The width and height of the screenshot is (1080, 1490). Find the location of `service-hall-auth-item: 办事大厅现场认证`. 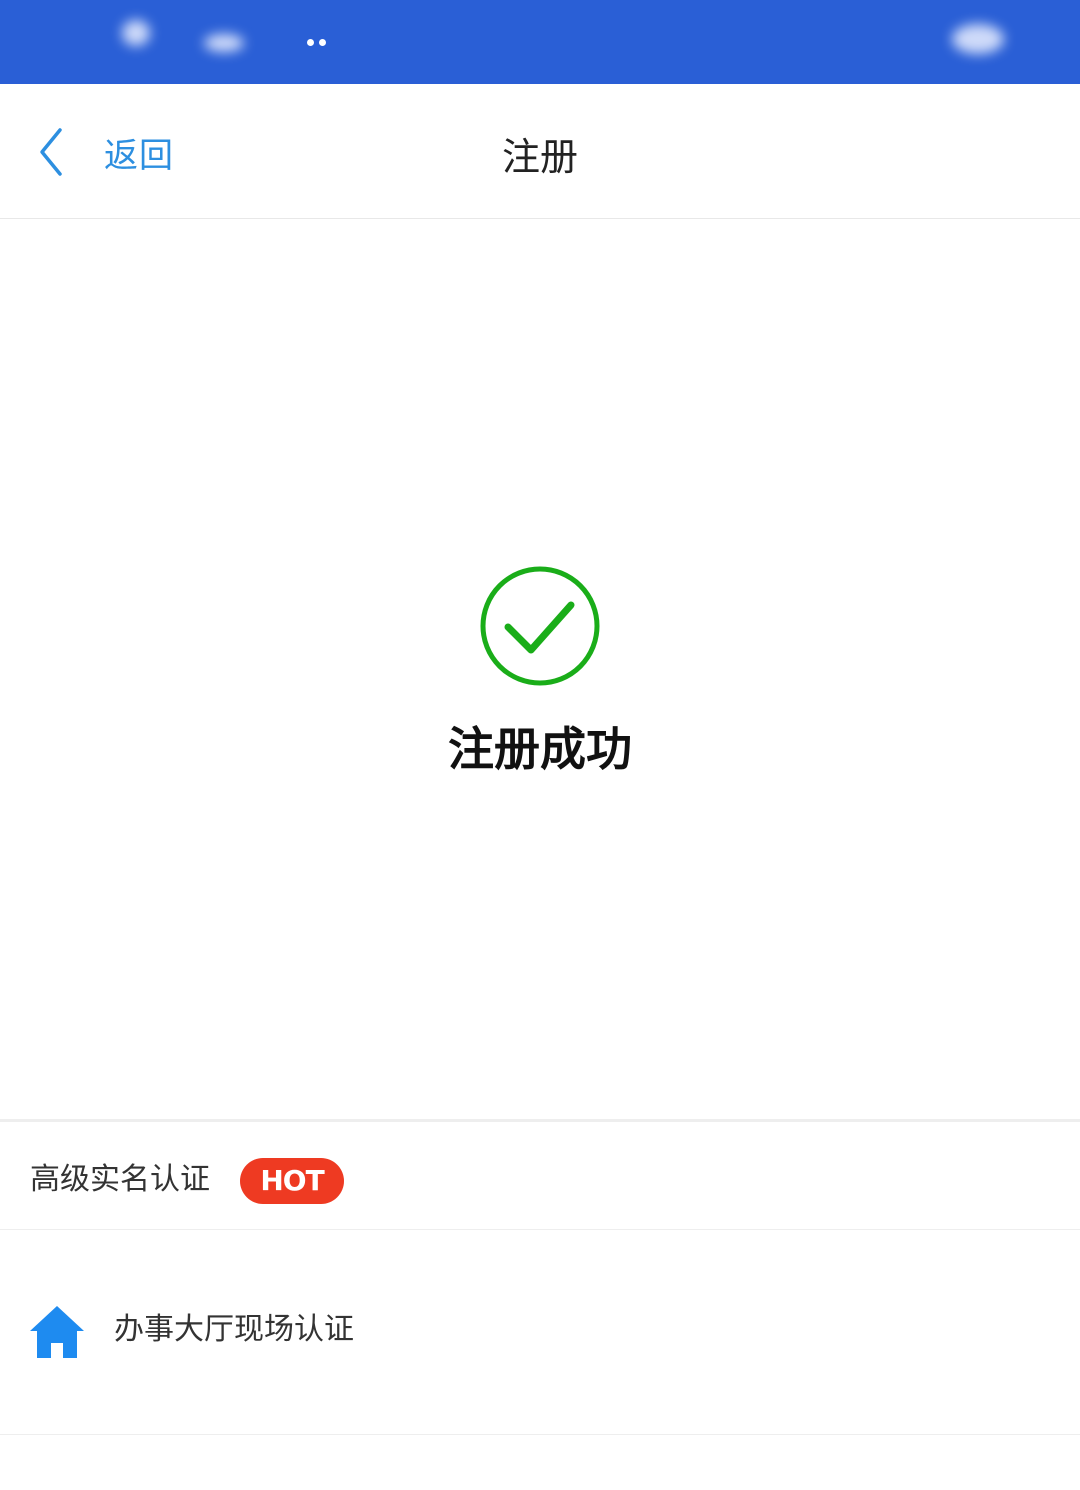

service-hall-auth-item: 办事大厅现场认证 is located at coordinates (540, 1332).